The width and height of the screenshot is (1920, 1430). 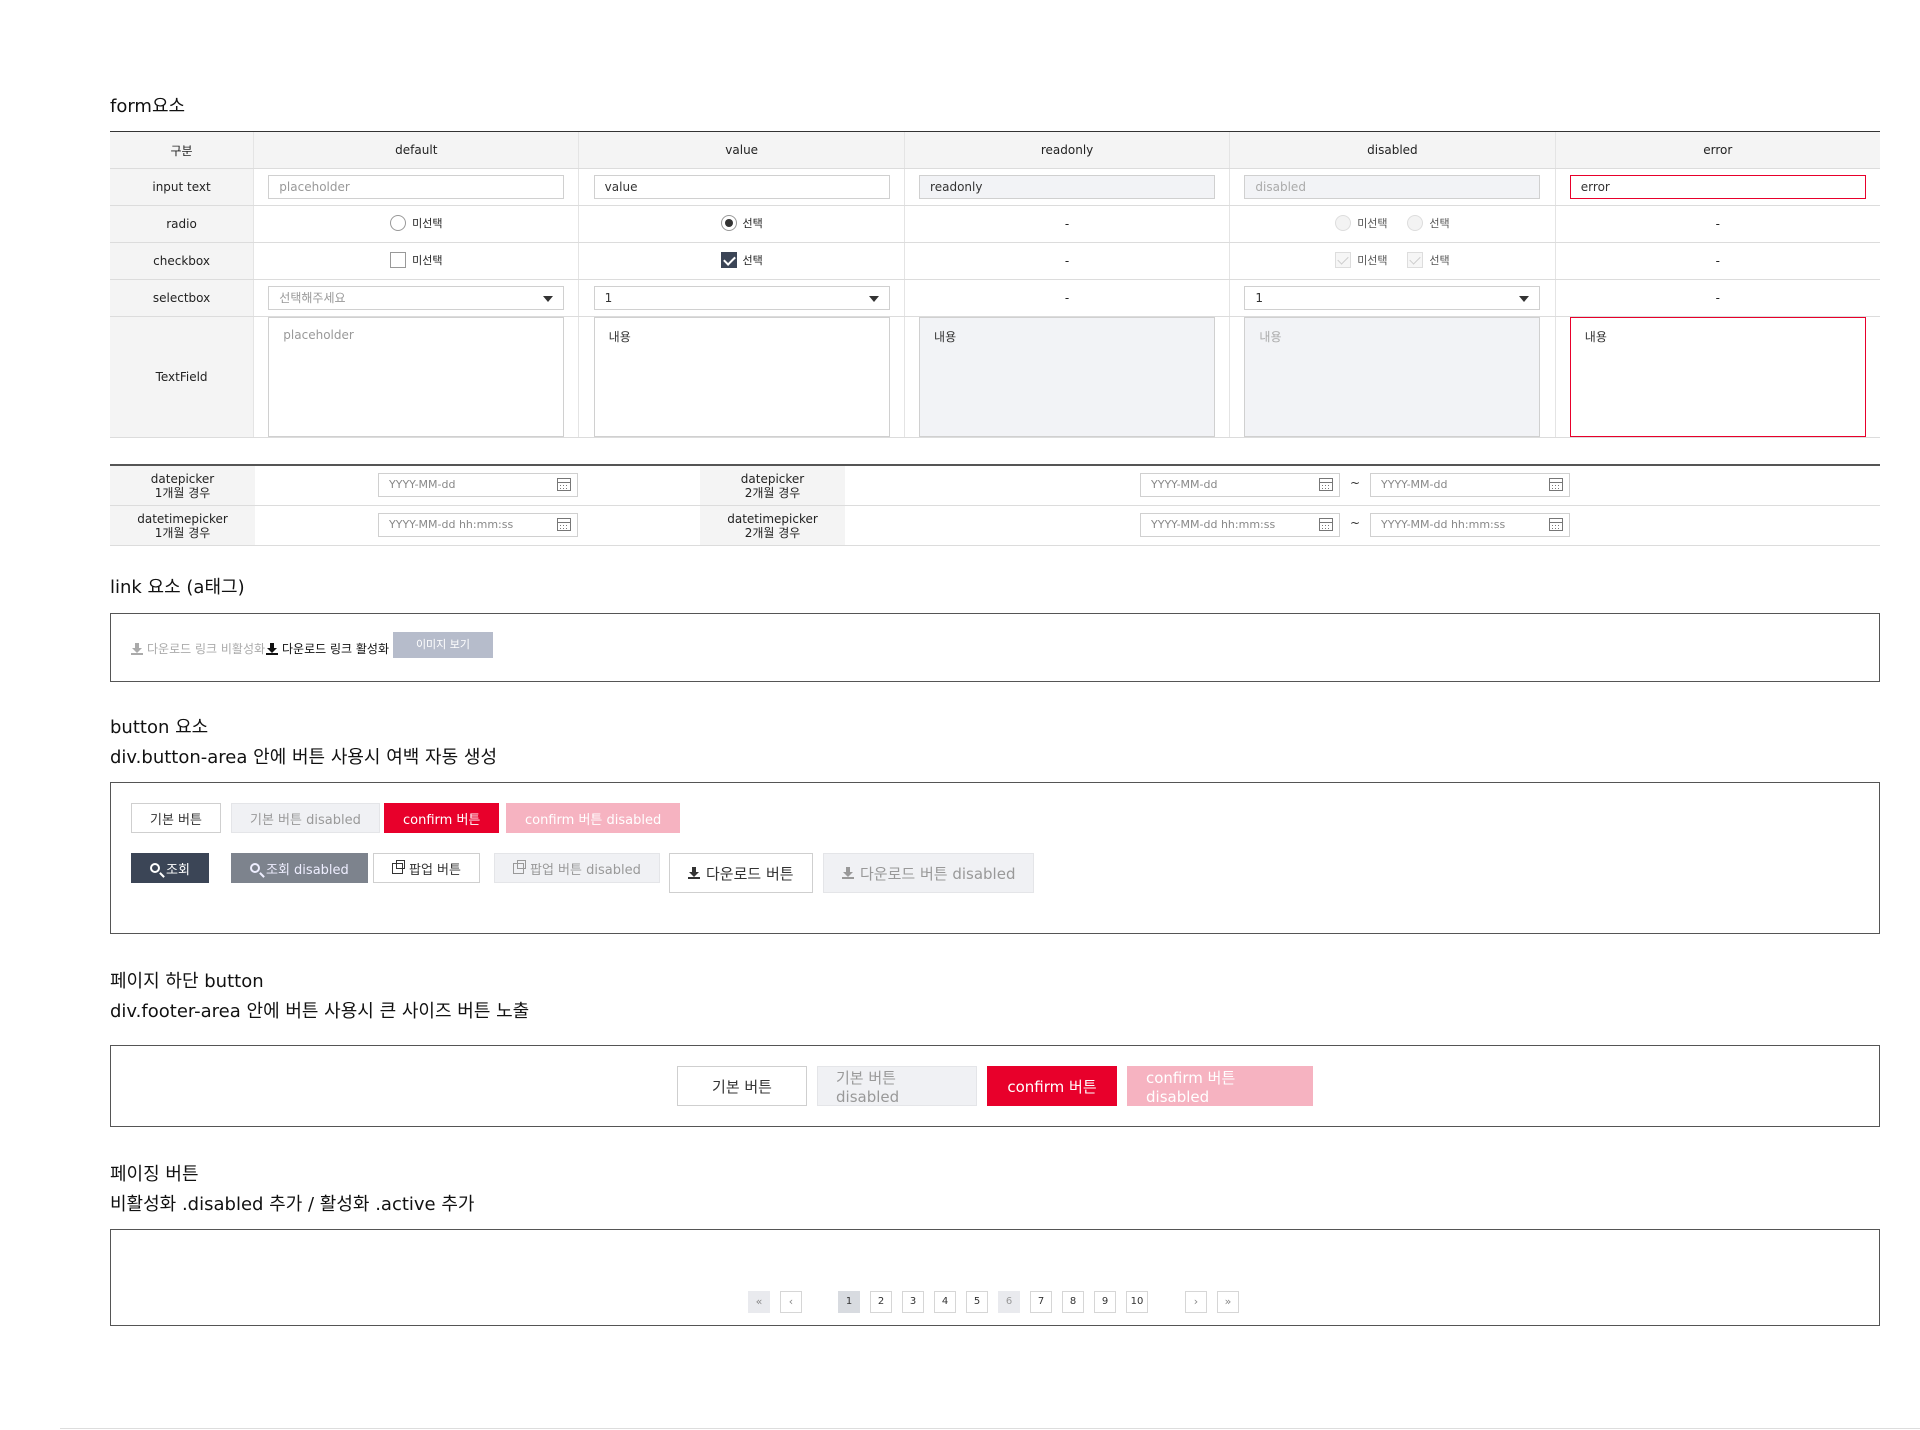 I want to click on confirm-button: confirm 버튼, so click(x=442, y=818).